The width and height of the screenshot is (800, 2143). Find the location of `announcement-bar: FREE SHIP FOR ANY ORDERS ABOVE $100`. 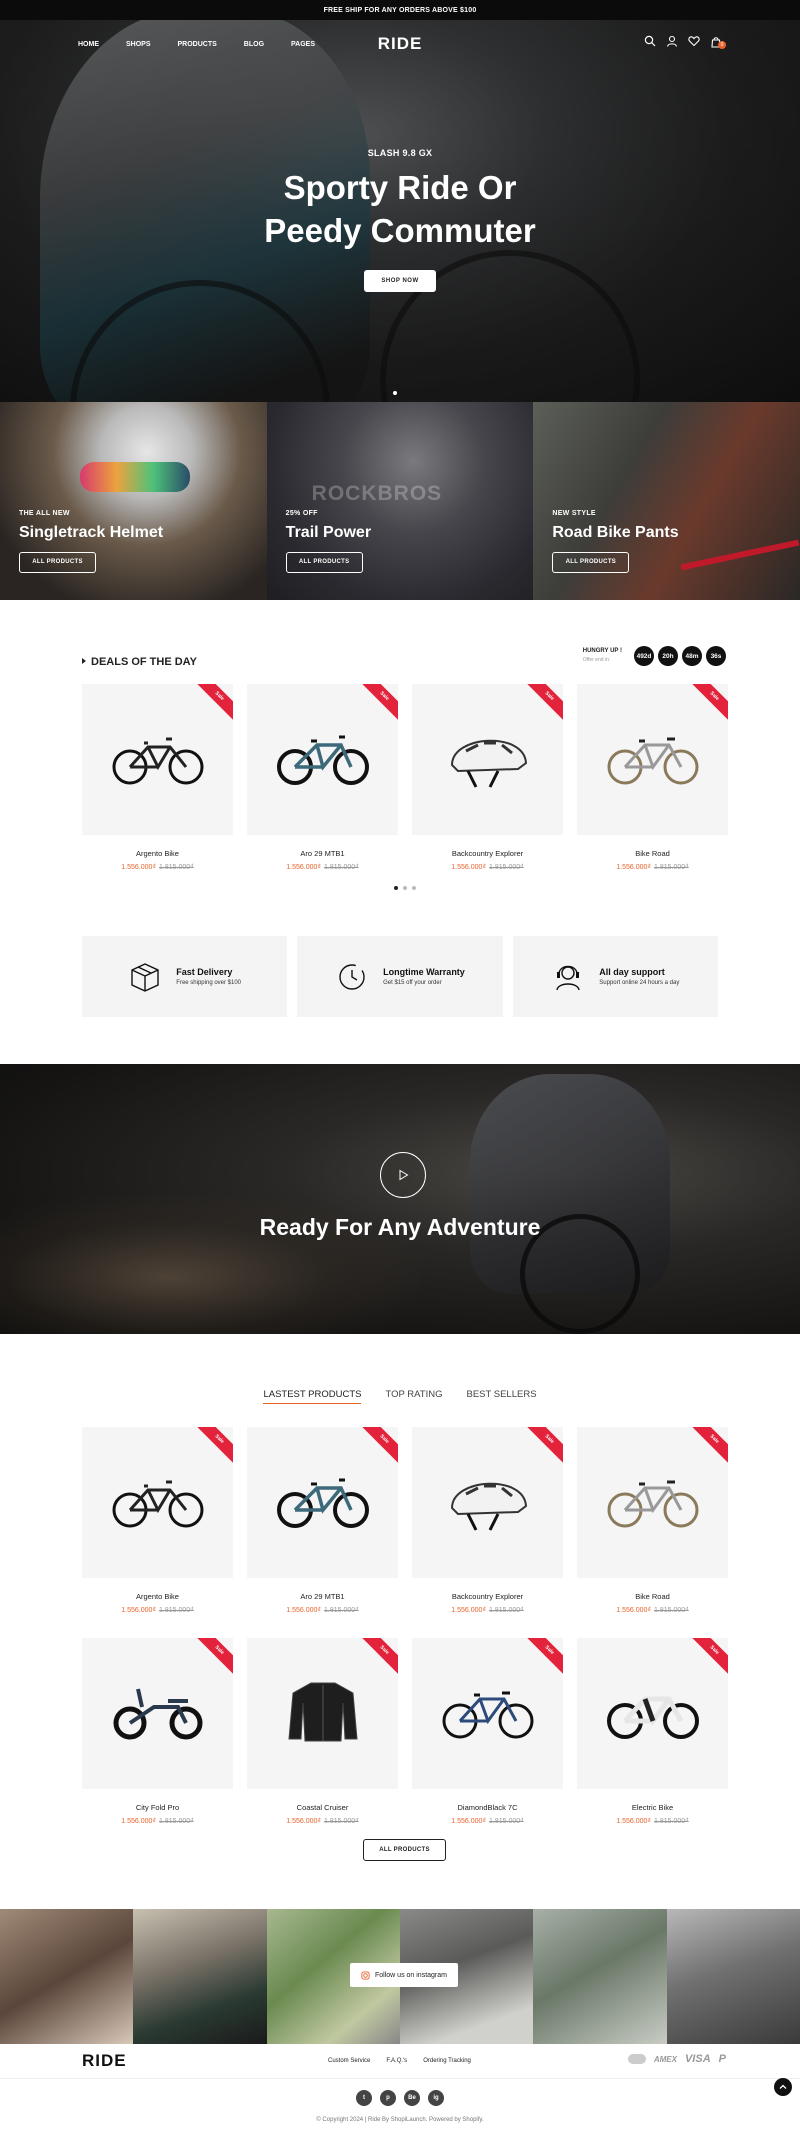

announcement-bar: FREE SHIP FOR ANY ORDERS ABOVE $100 is located at coordinates (400, 10).